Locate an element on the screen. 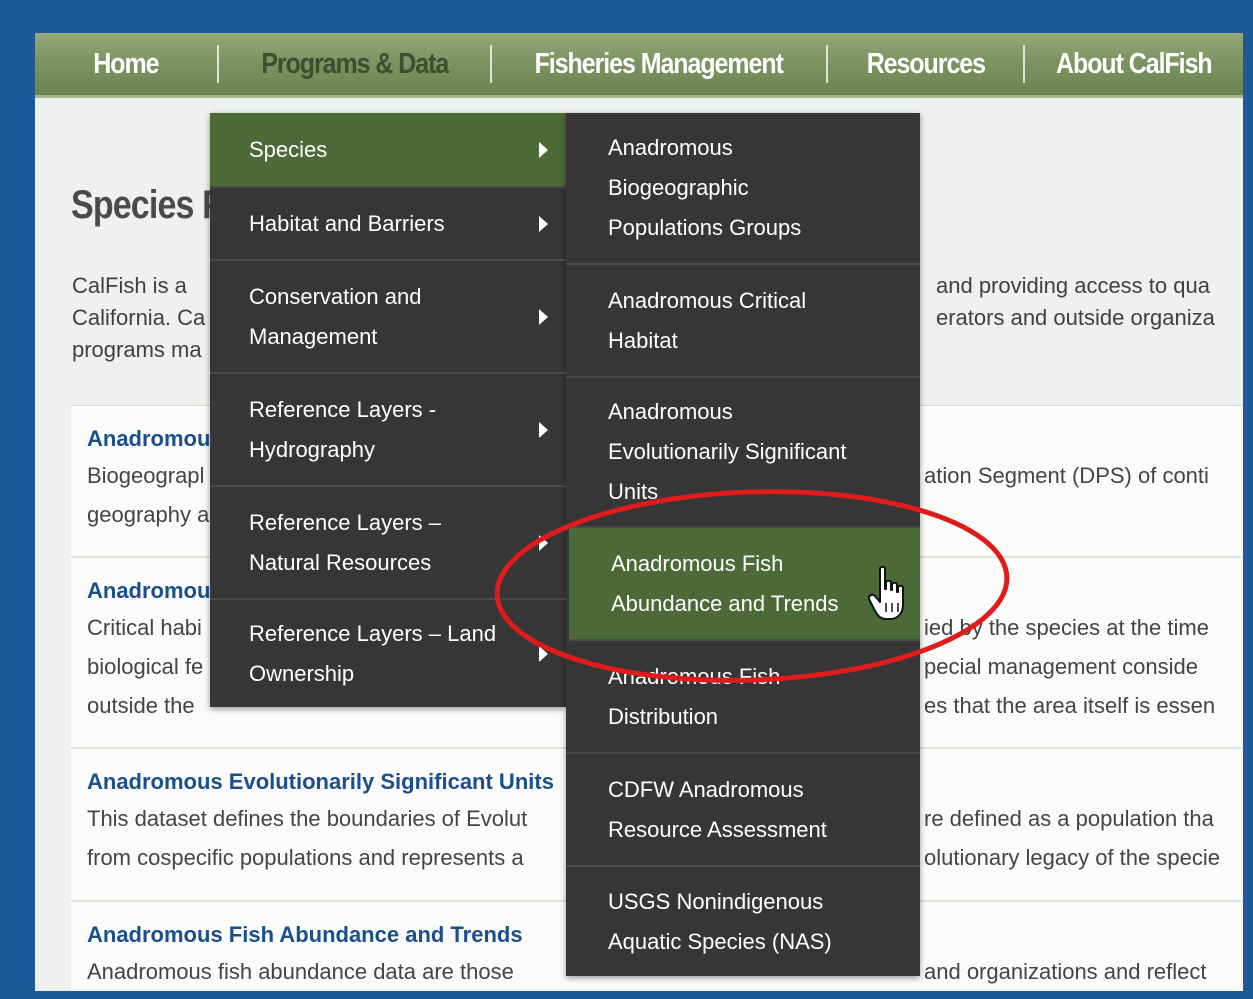  menu-item-label: Biogeographic is located at coordinates (678, 187).